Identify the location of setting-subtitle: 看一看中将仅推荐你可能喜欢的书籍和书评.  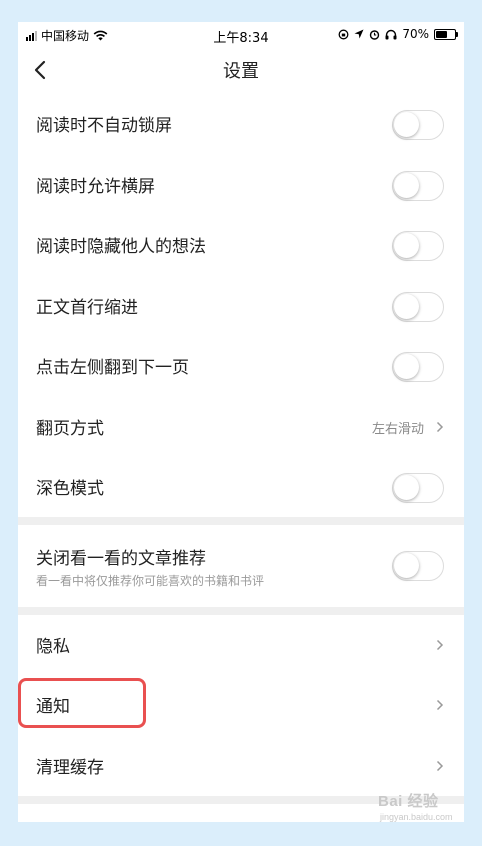
(150, 581).